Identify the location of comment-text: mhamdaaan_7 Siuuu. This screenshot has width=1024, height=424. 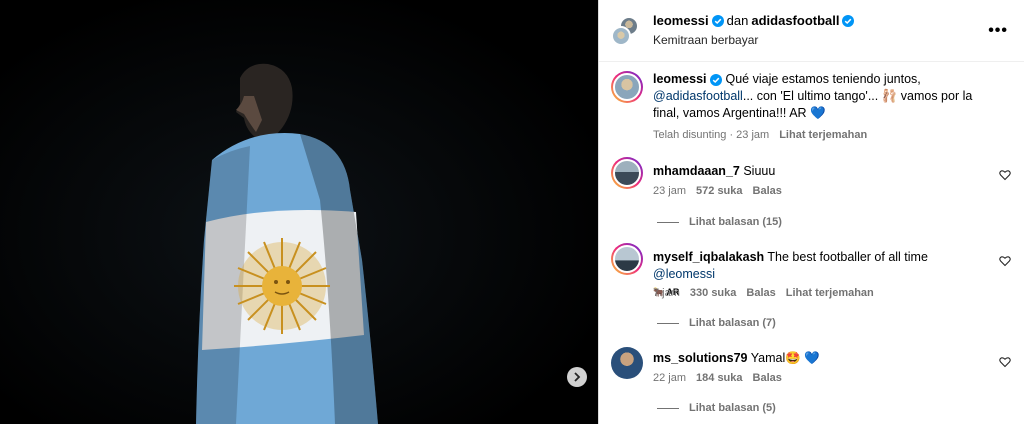
(823, 171).